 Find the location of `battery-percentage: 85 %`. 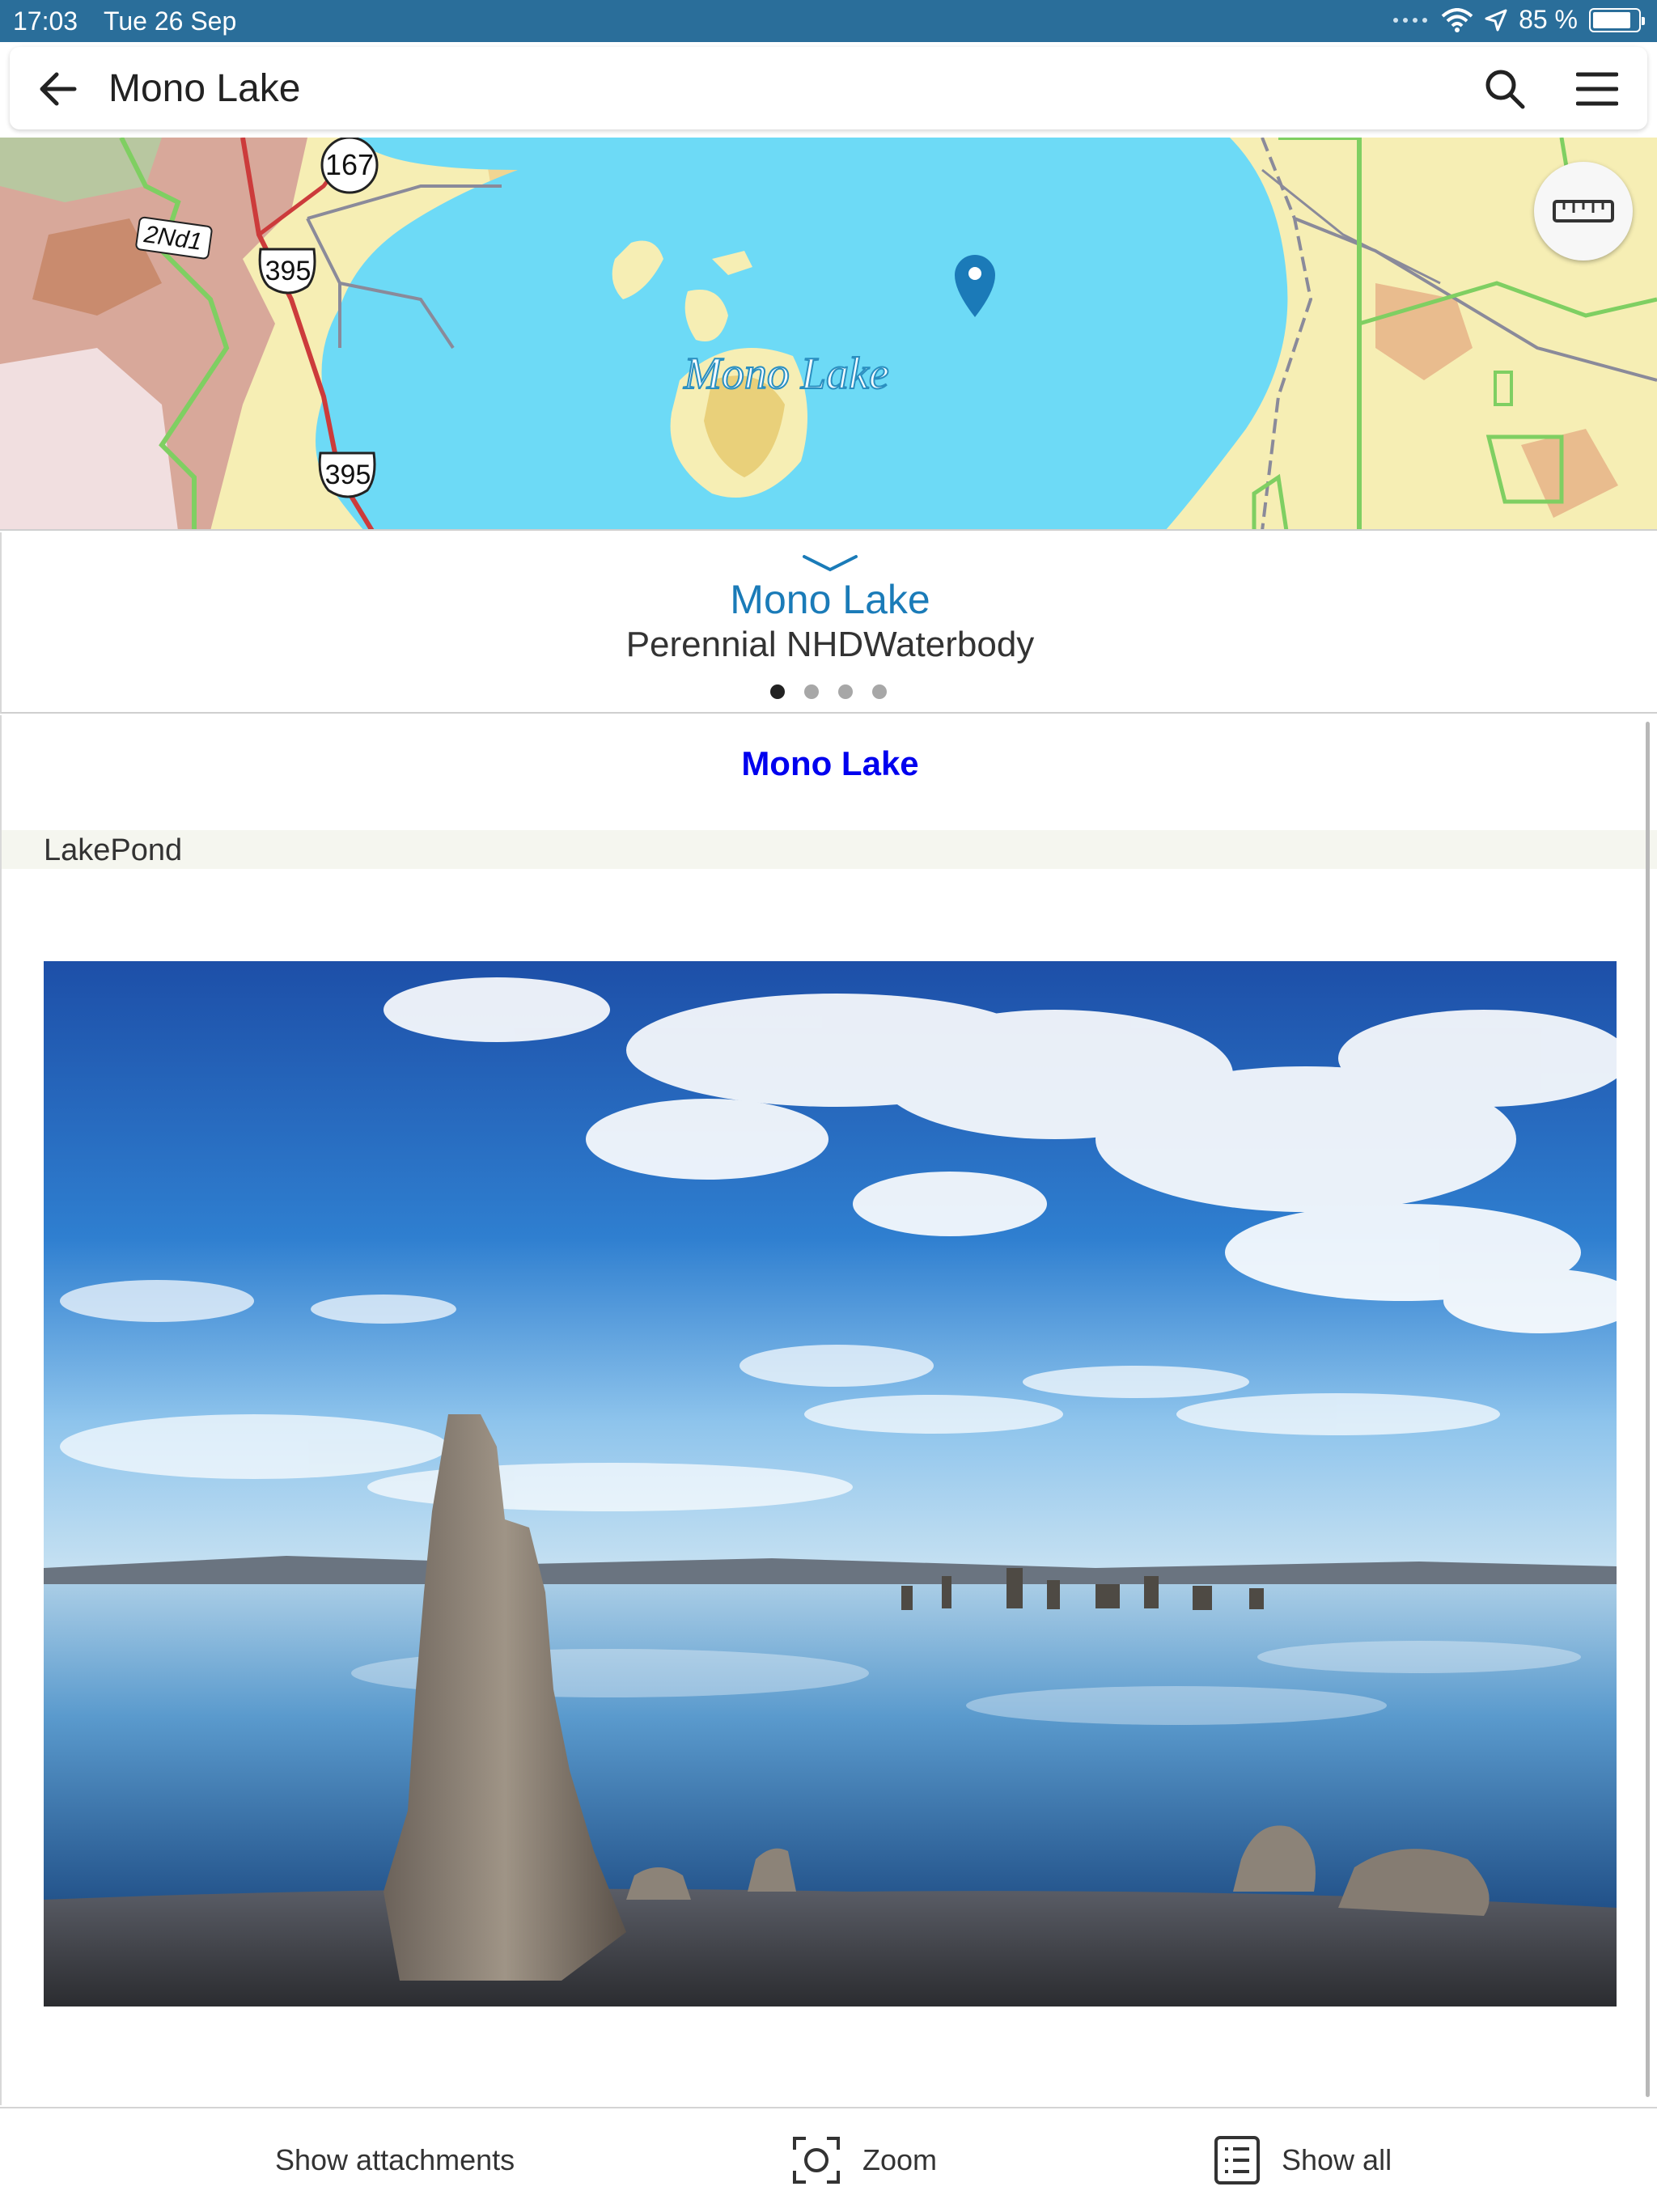

battery-percentage: 85 % is located at coordinates (1549, 19).